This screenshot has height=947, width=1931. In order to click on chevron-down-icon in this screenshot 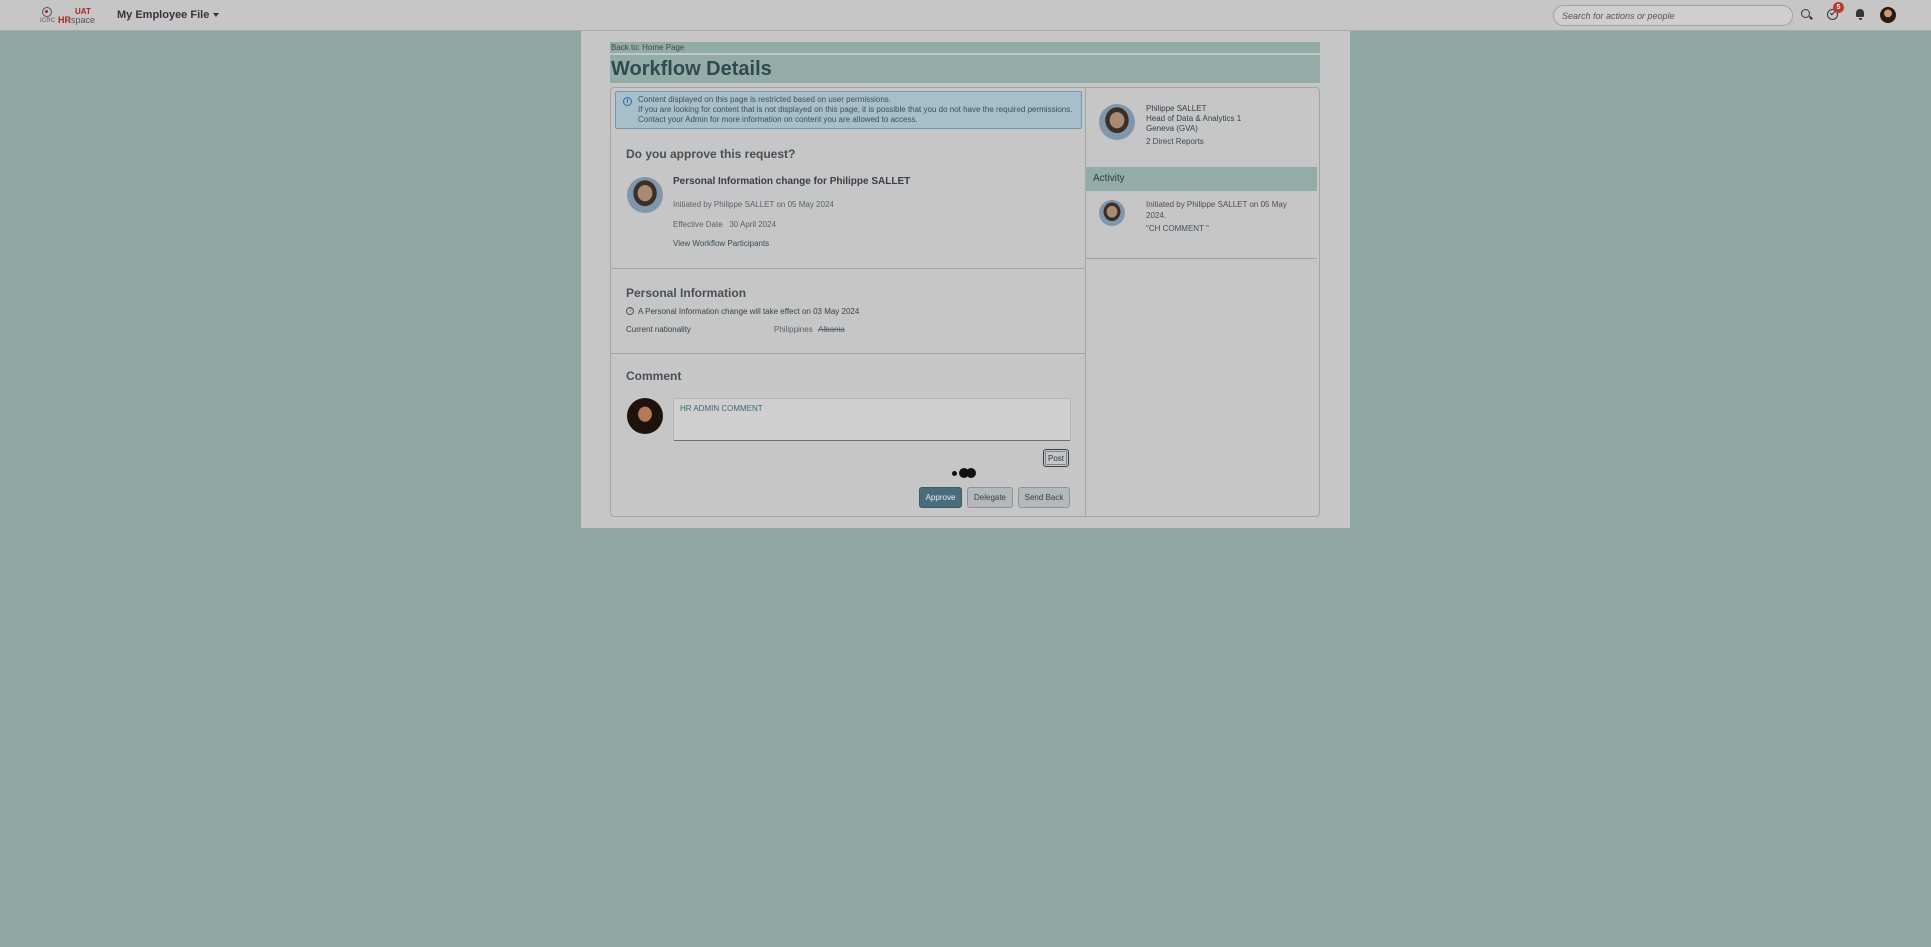, I will do `click(216, 15)`.